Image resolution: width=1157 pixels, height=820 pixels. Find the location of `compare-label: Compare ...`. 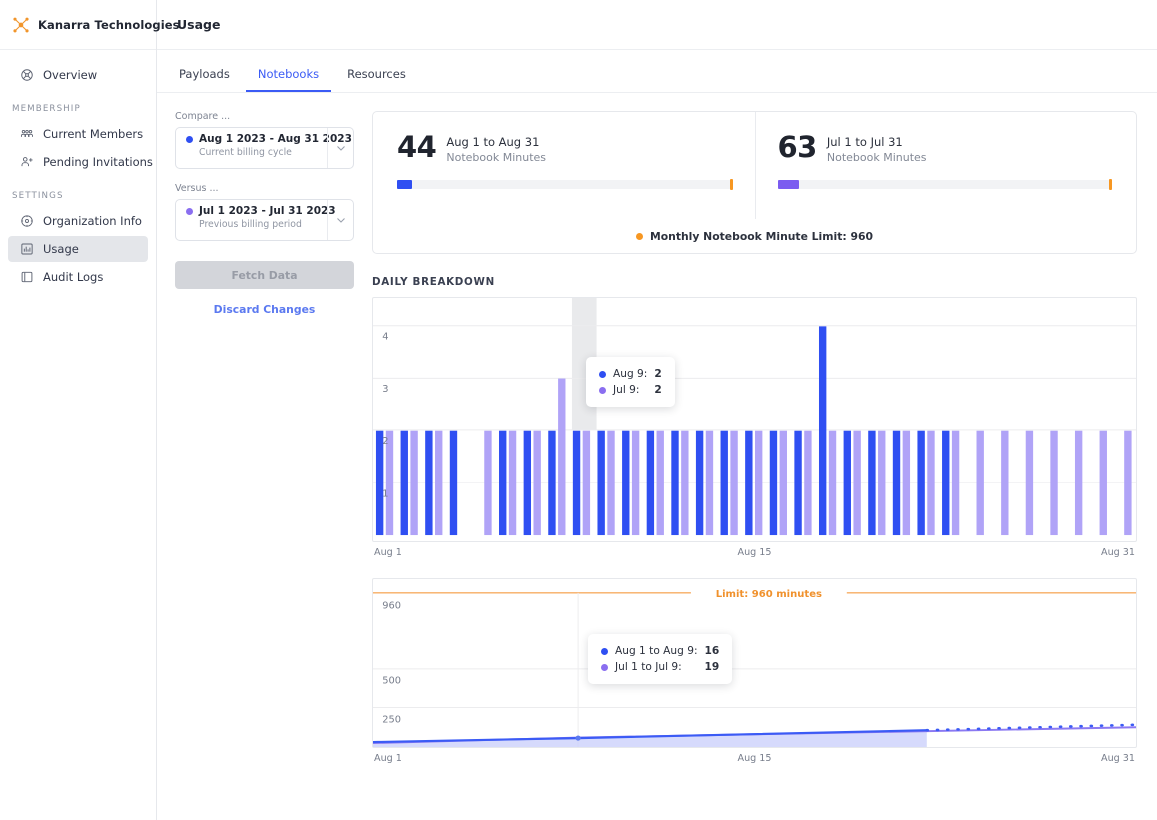

compare-label: Compare ... is located at coordinates (203, 116).